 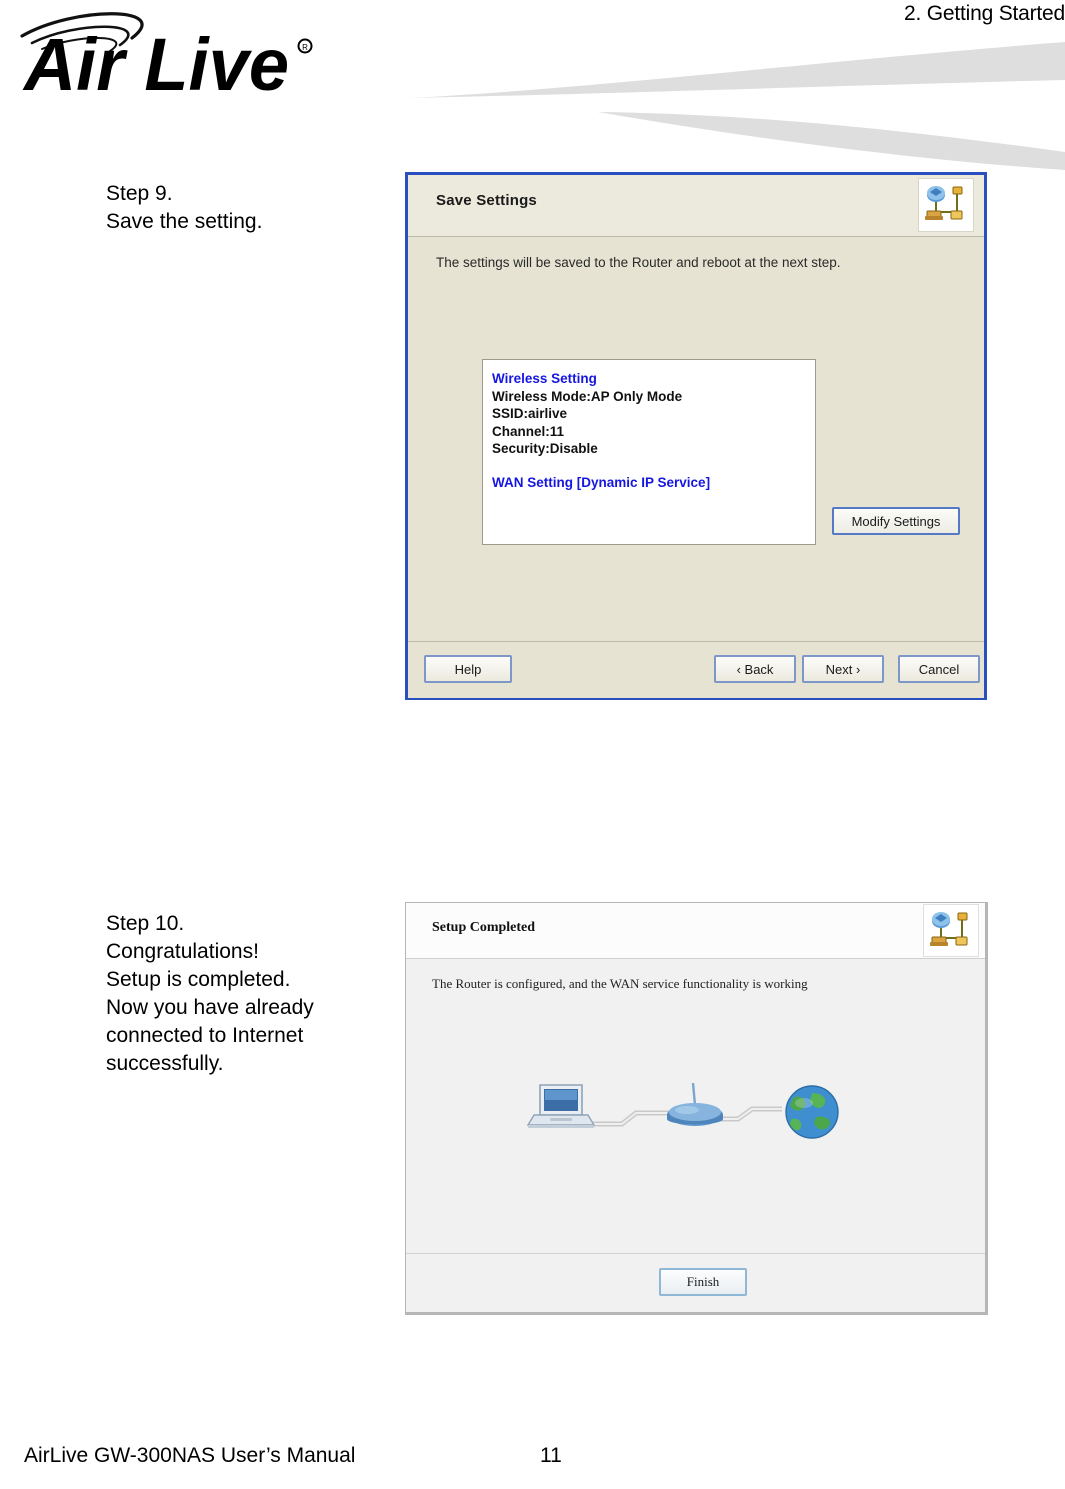 I want to click on wan-setting-heading: WAN Setting [Dynamic IP Service], so click(x=601, y=482).